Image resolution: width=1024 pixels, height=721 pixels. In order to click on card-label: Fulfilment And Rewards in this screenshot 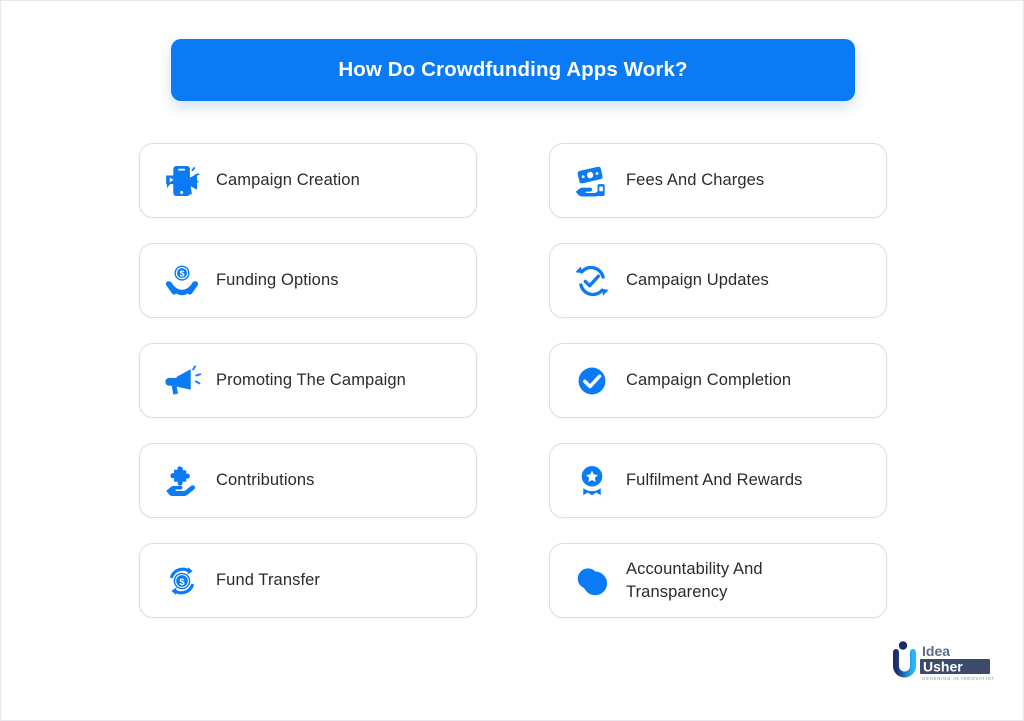, I will do `click(714, 480)`.